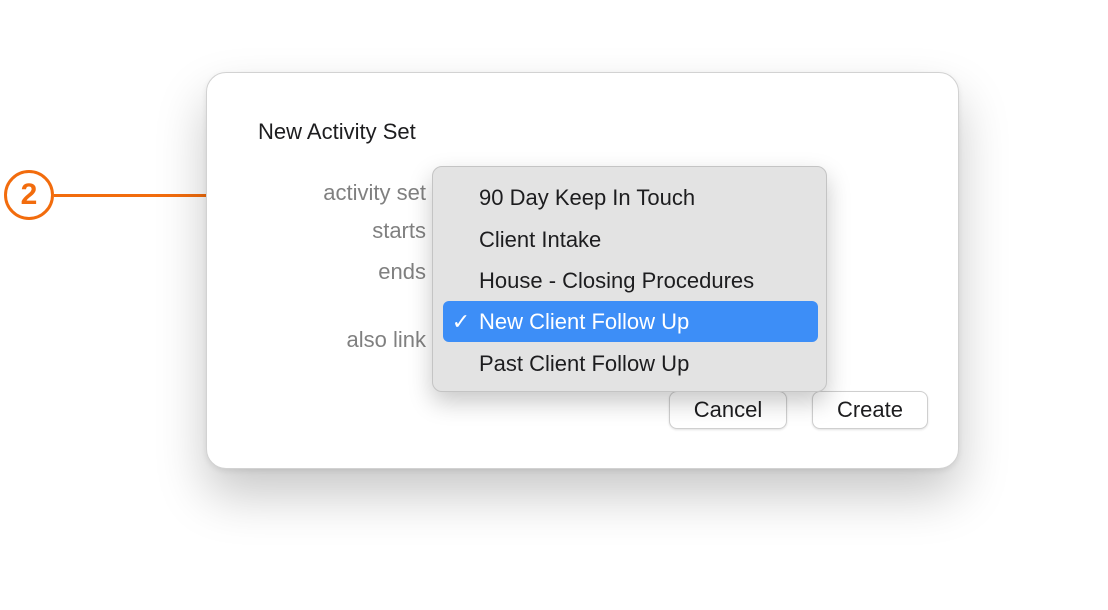 The image size is (1108, 610). Describe the element at coordinates (399, 230) in the screenshot. I see `starts-label: starts` at that location.